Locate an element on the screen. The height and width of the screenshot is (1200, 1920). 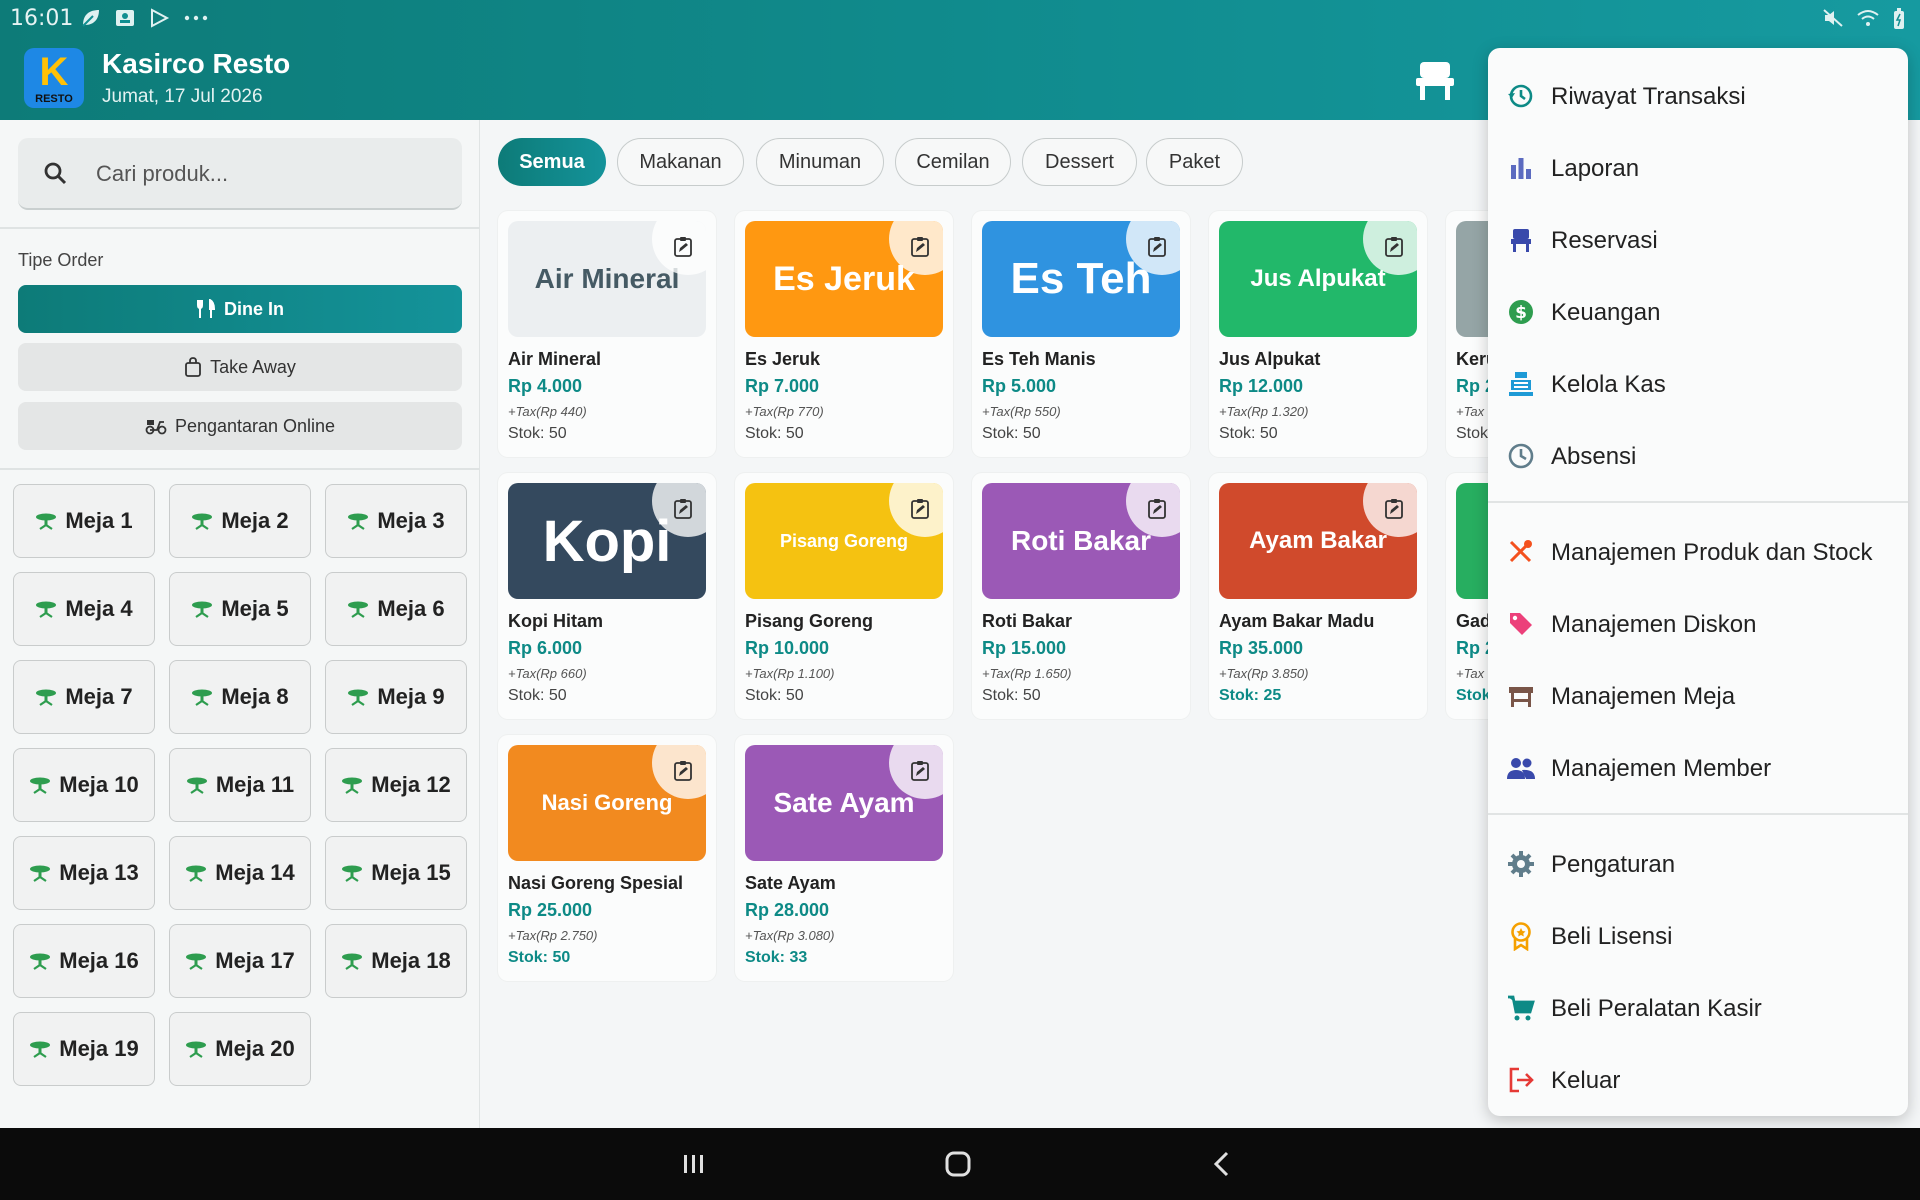
table-label: Meja 14 is located at coordinates (255, 872).